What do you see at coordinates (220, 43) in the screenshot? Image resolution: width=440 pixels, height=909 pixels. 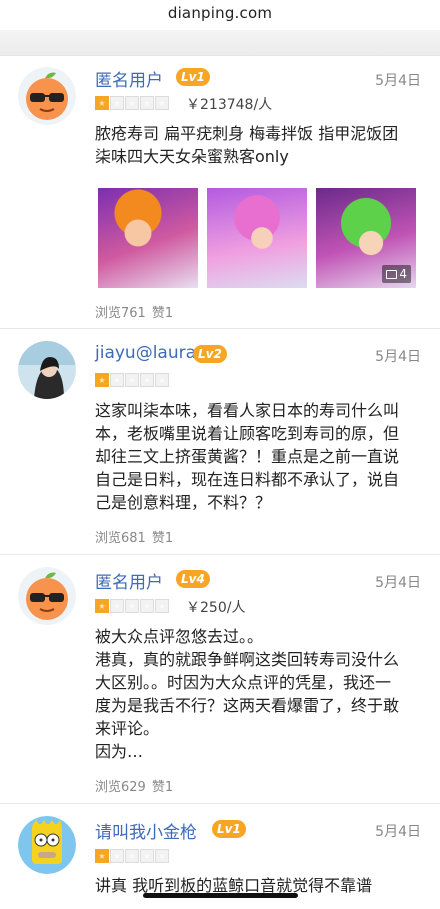 I see `page-top-divider` at bounding box center [220, 43].